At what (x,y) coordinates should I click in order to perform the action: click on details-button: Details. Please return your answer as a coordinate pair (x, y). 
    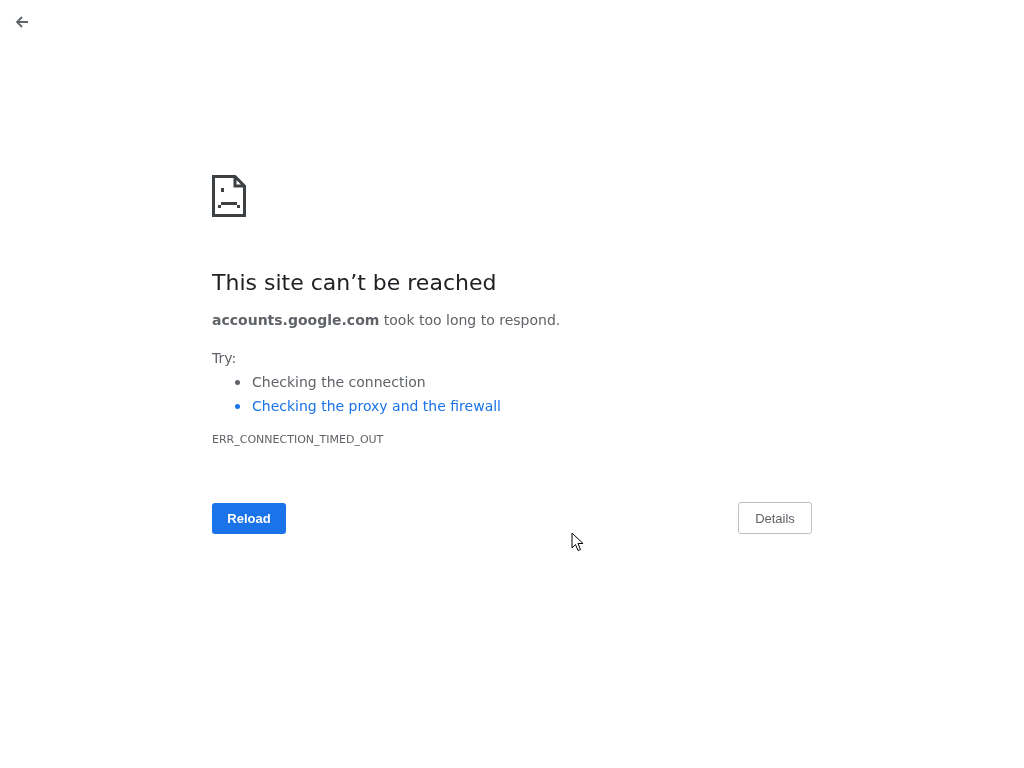
    Looking at the image, I should click on (775, 518).